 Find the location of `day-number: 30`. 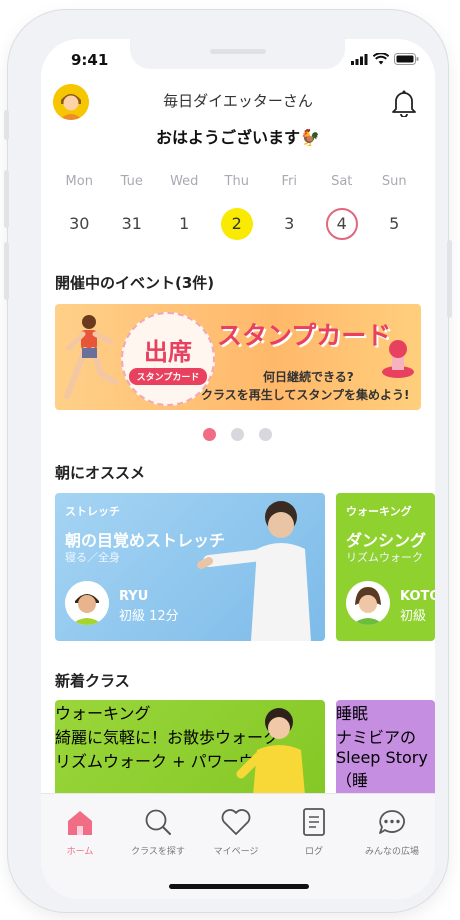

day-number: 30 is located at coordinates (79, 223).